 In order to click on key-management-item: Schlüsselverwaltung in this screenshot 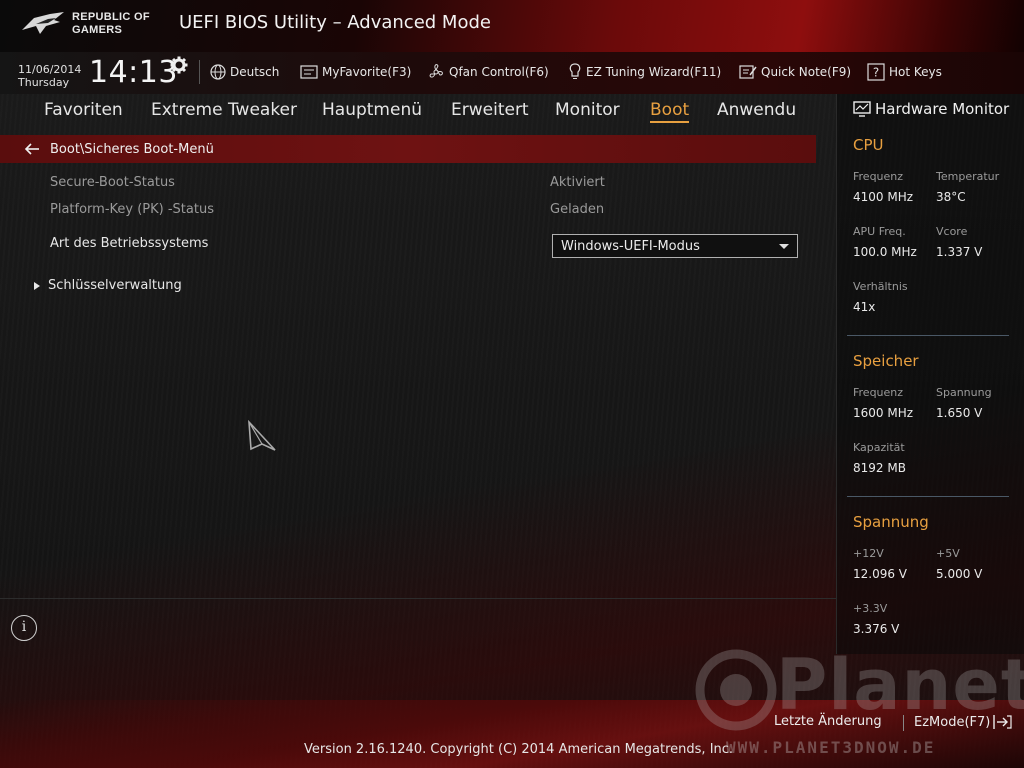, I will do `click(108, 285)`.